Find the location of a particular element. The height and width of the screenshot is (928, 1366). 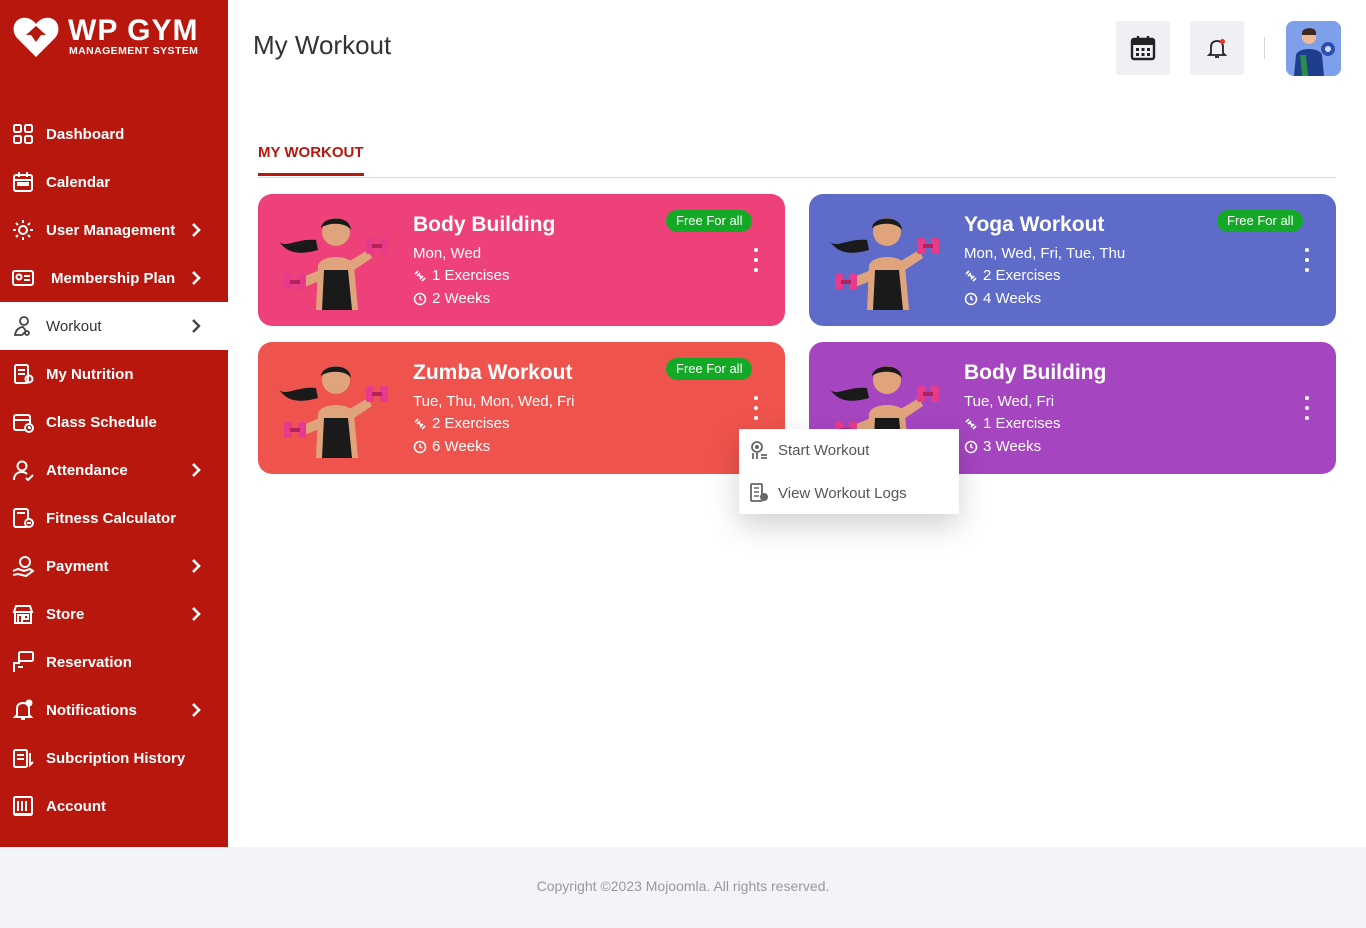

sidebar-item-store: Store is located at coordinates (114, 614).